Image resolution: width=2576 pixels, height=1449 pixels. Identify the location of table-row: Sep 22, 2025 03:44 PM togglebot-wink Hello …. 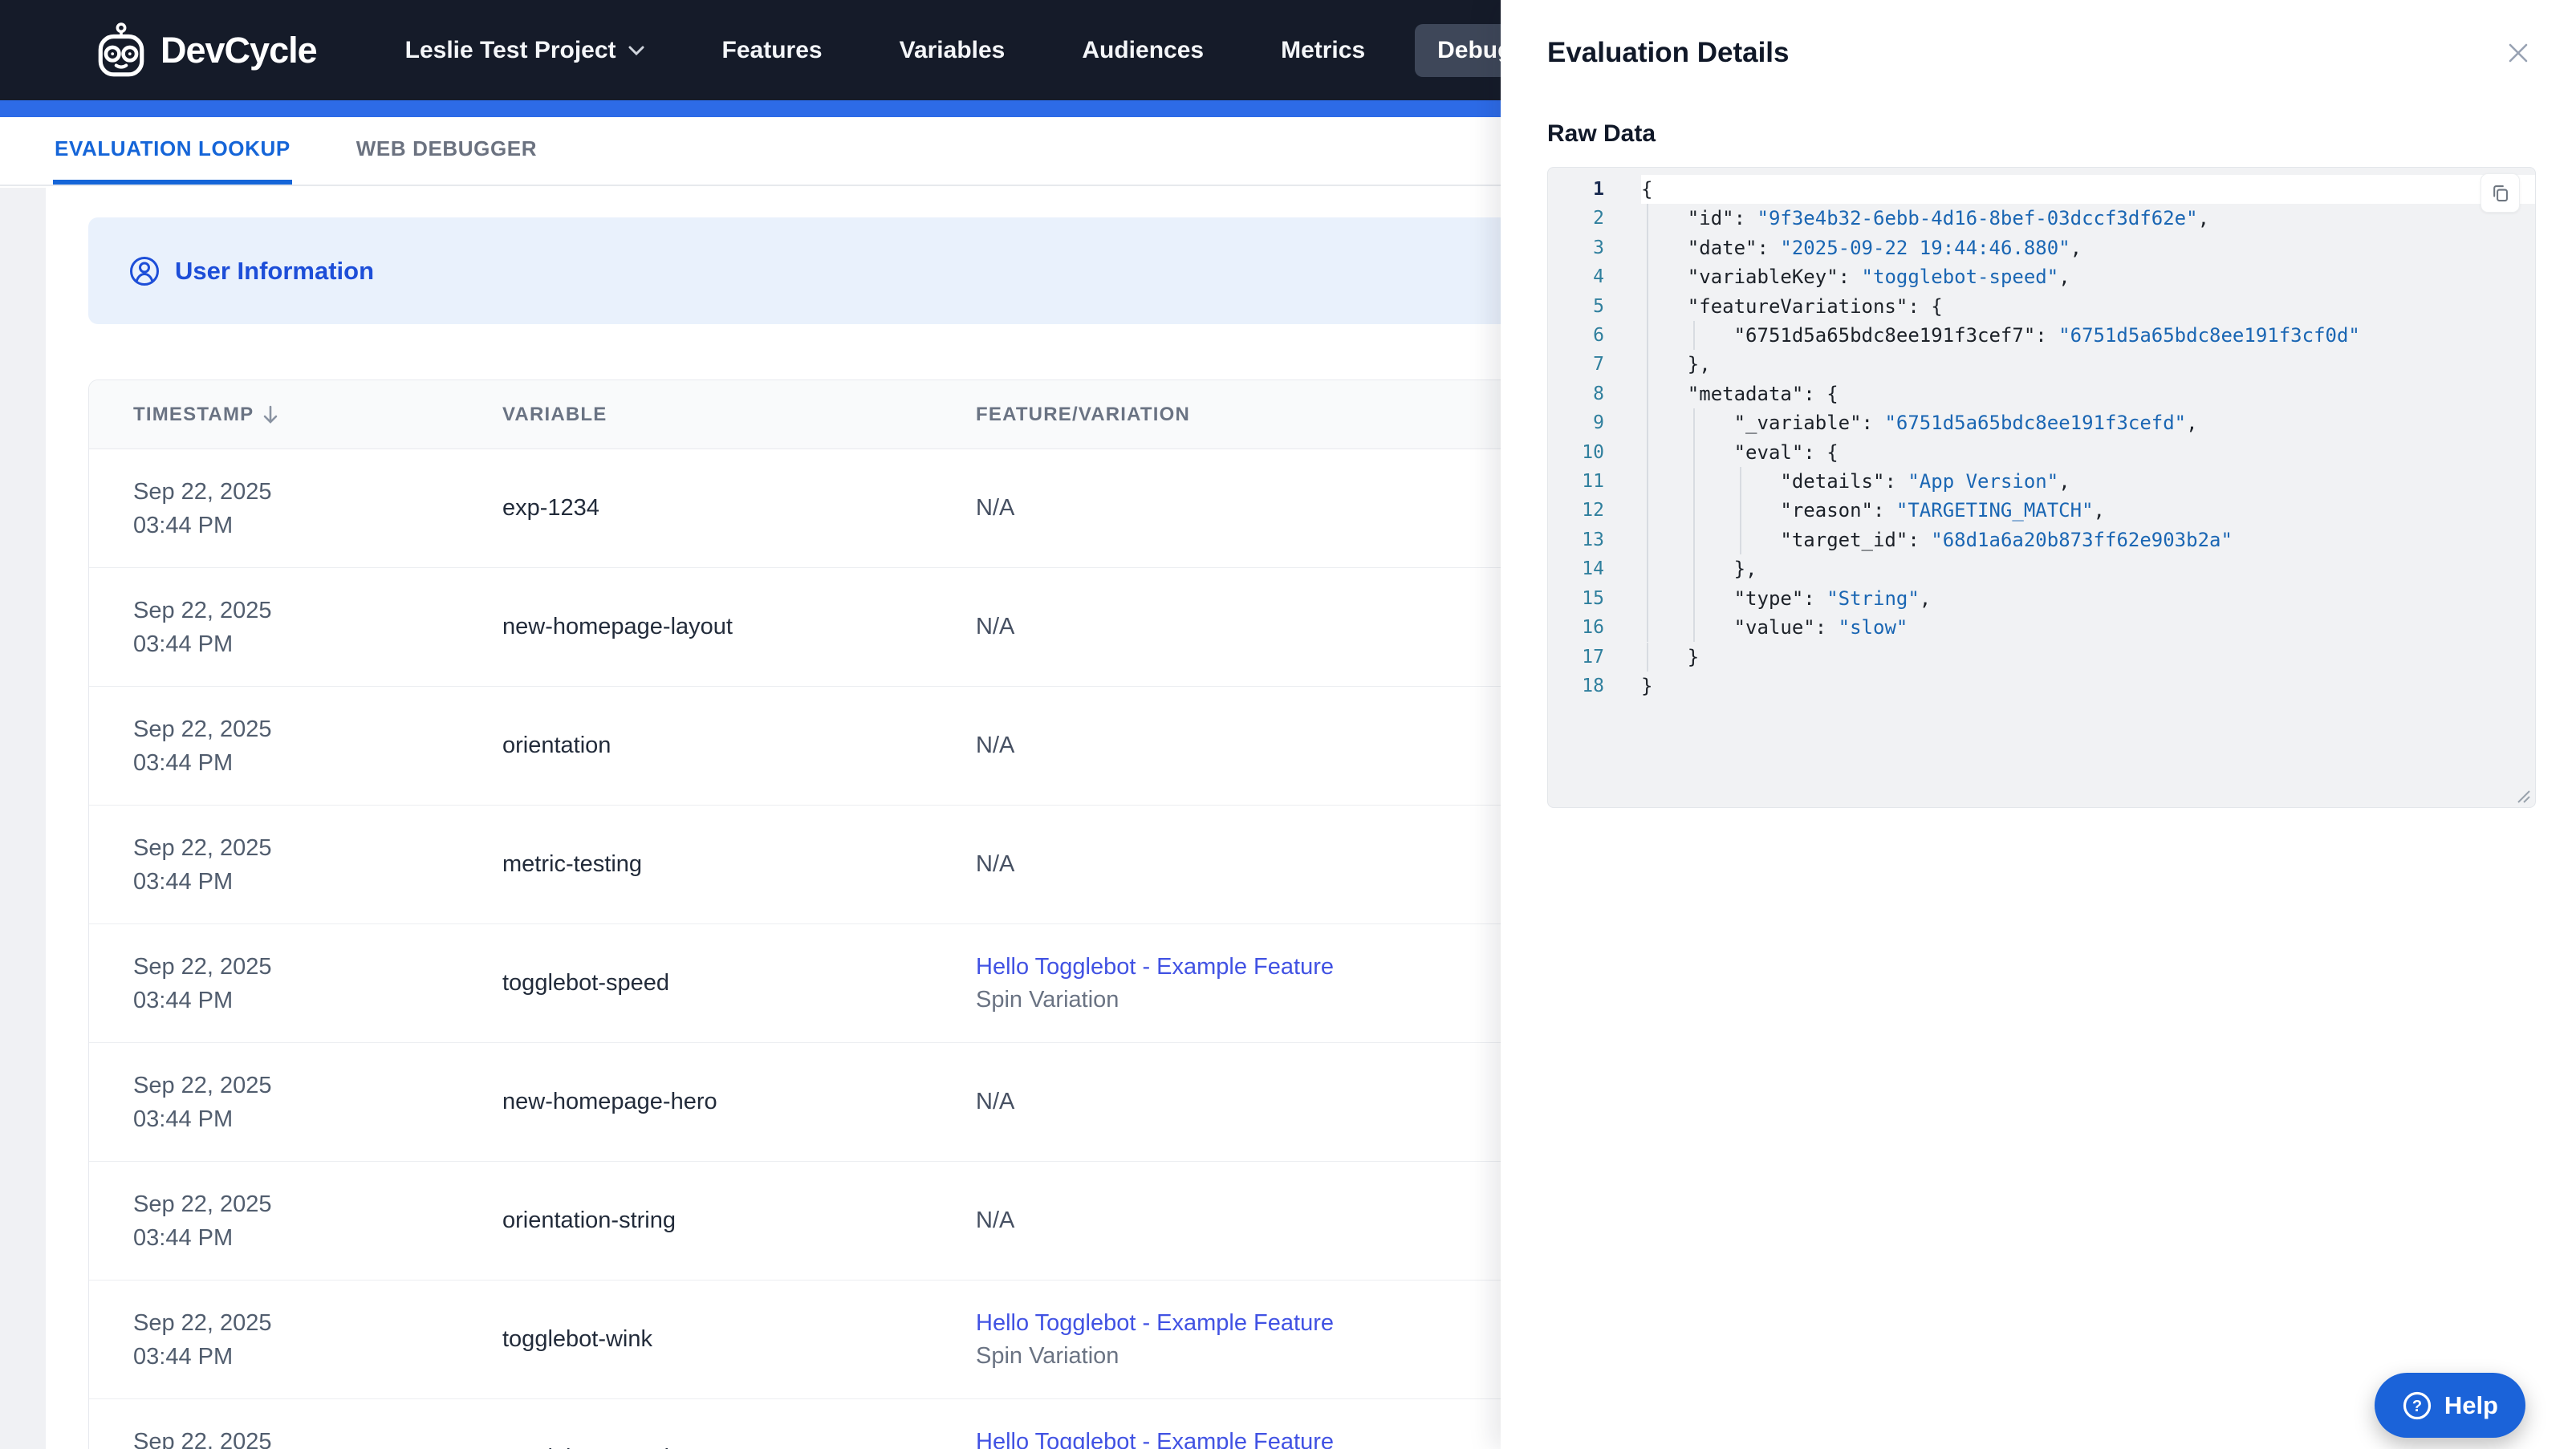
(819, 1340).